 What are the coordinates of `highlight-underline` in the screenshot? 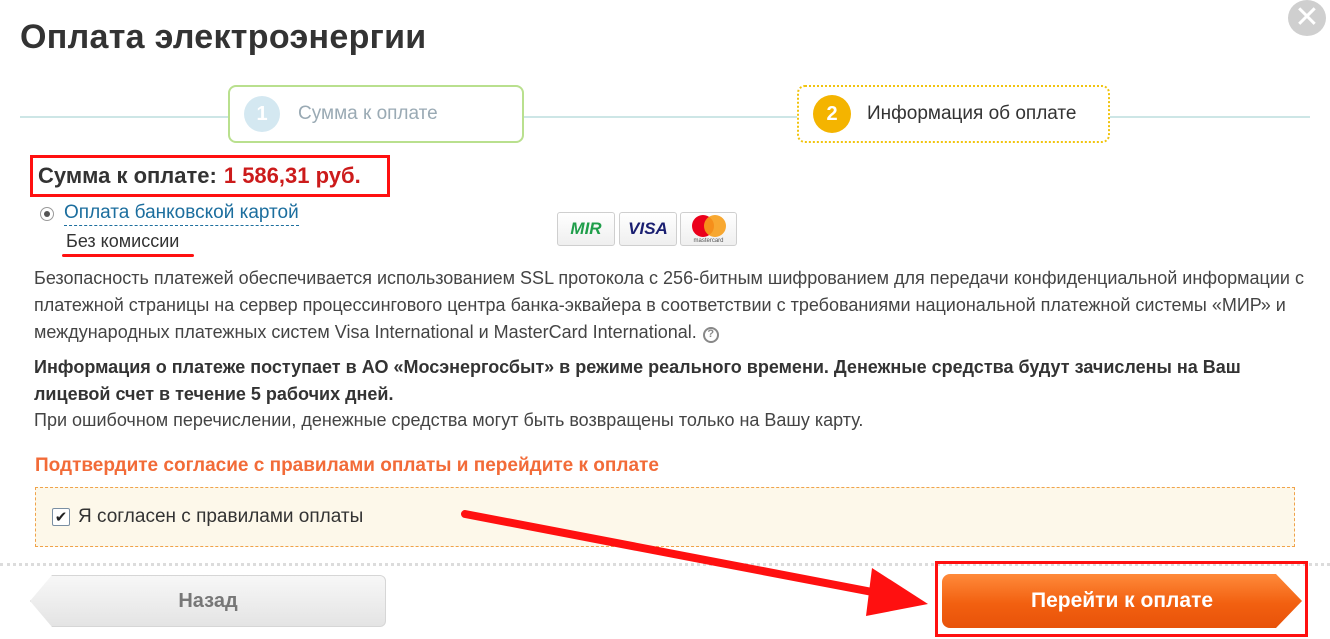 It's located at (128, 255).